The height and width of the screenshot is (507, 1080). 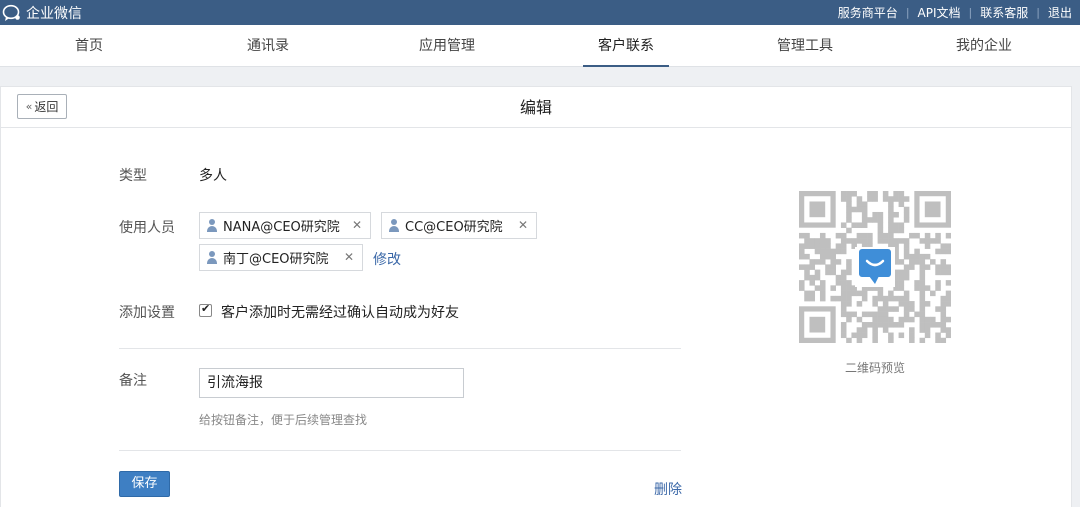 I want to click on user-tag-name: 南丁@CEO研究院, so click(x=276, y=259).